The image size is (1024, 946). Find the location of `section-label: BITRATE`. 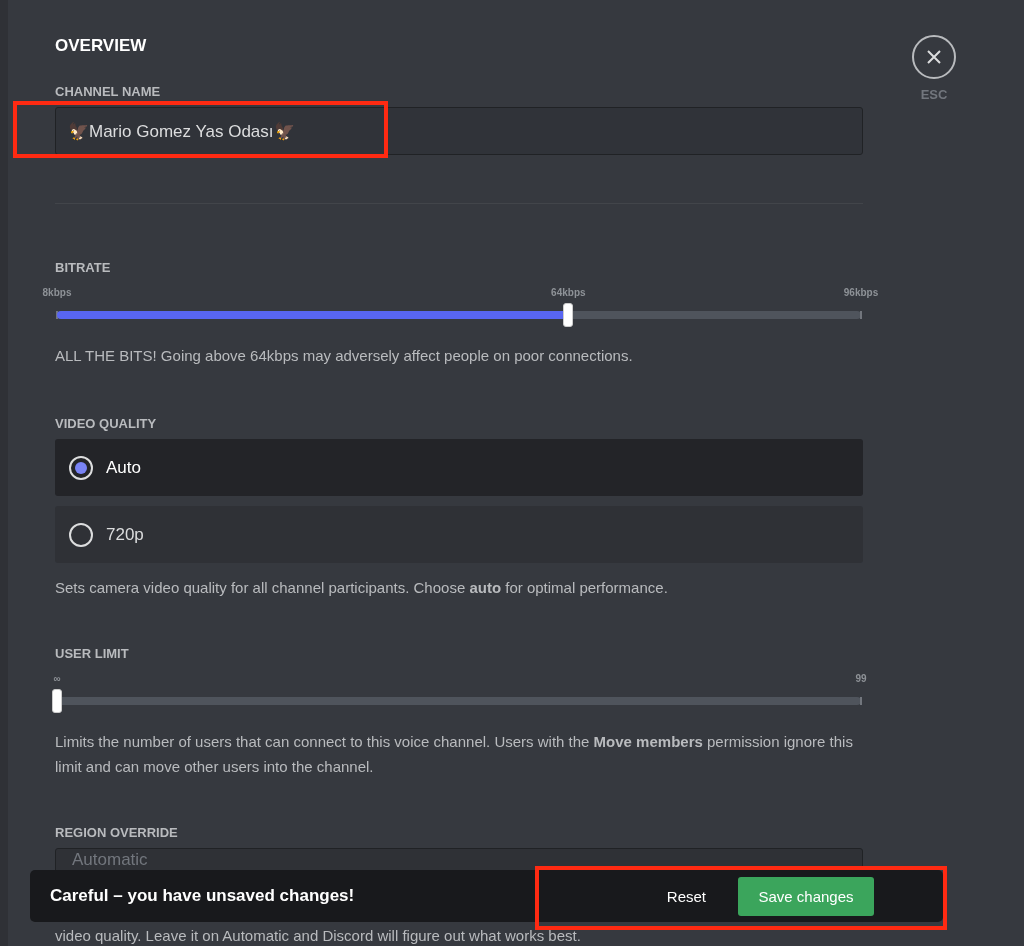

section-label: BITRATE is located at coordinates (83, 267).